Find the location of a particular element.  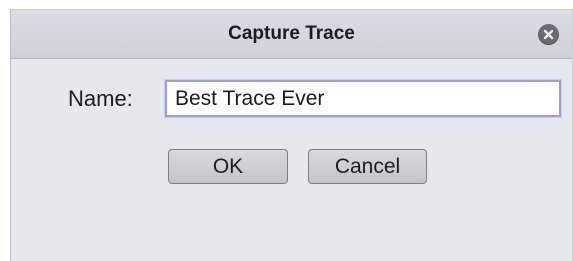

close-button is located at coordinates (548, 34).